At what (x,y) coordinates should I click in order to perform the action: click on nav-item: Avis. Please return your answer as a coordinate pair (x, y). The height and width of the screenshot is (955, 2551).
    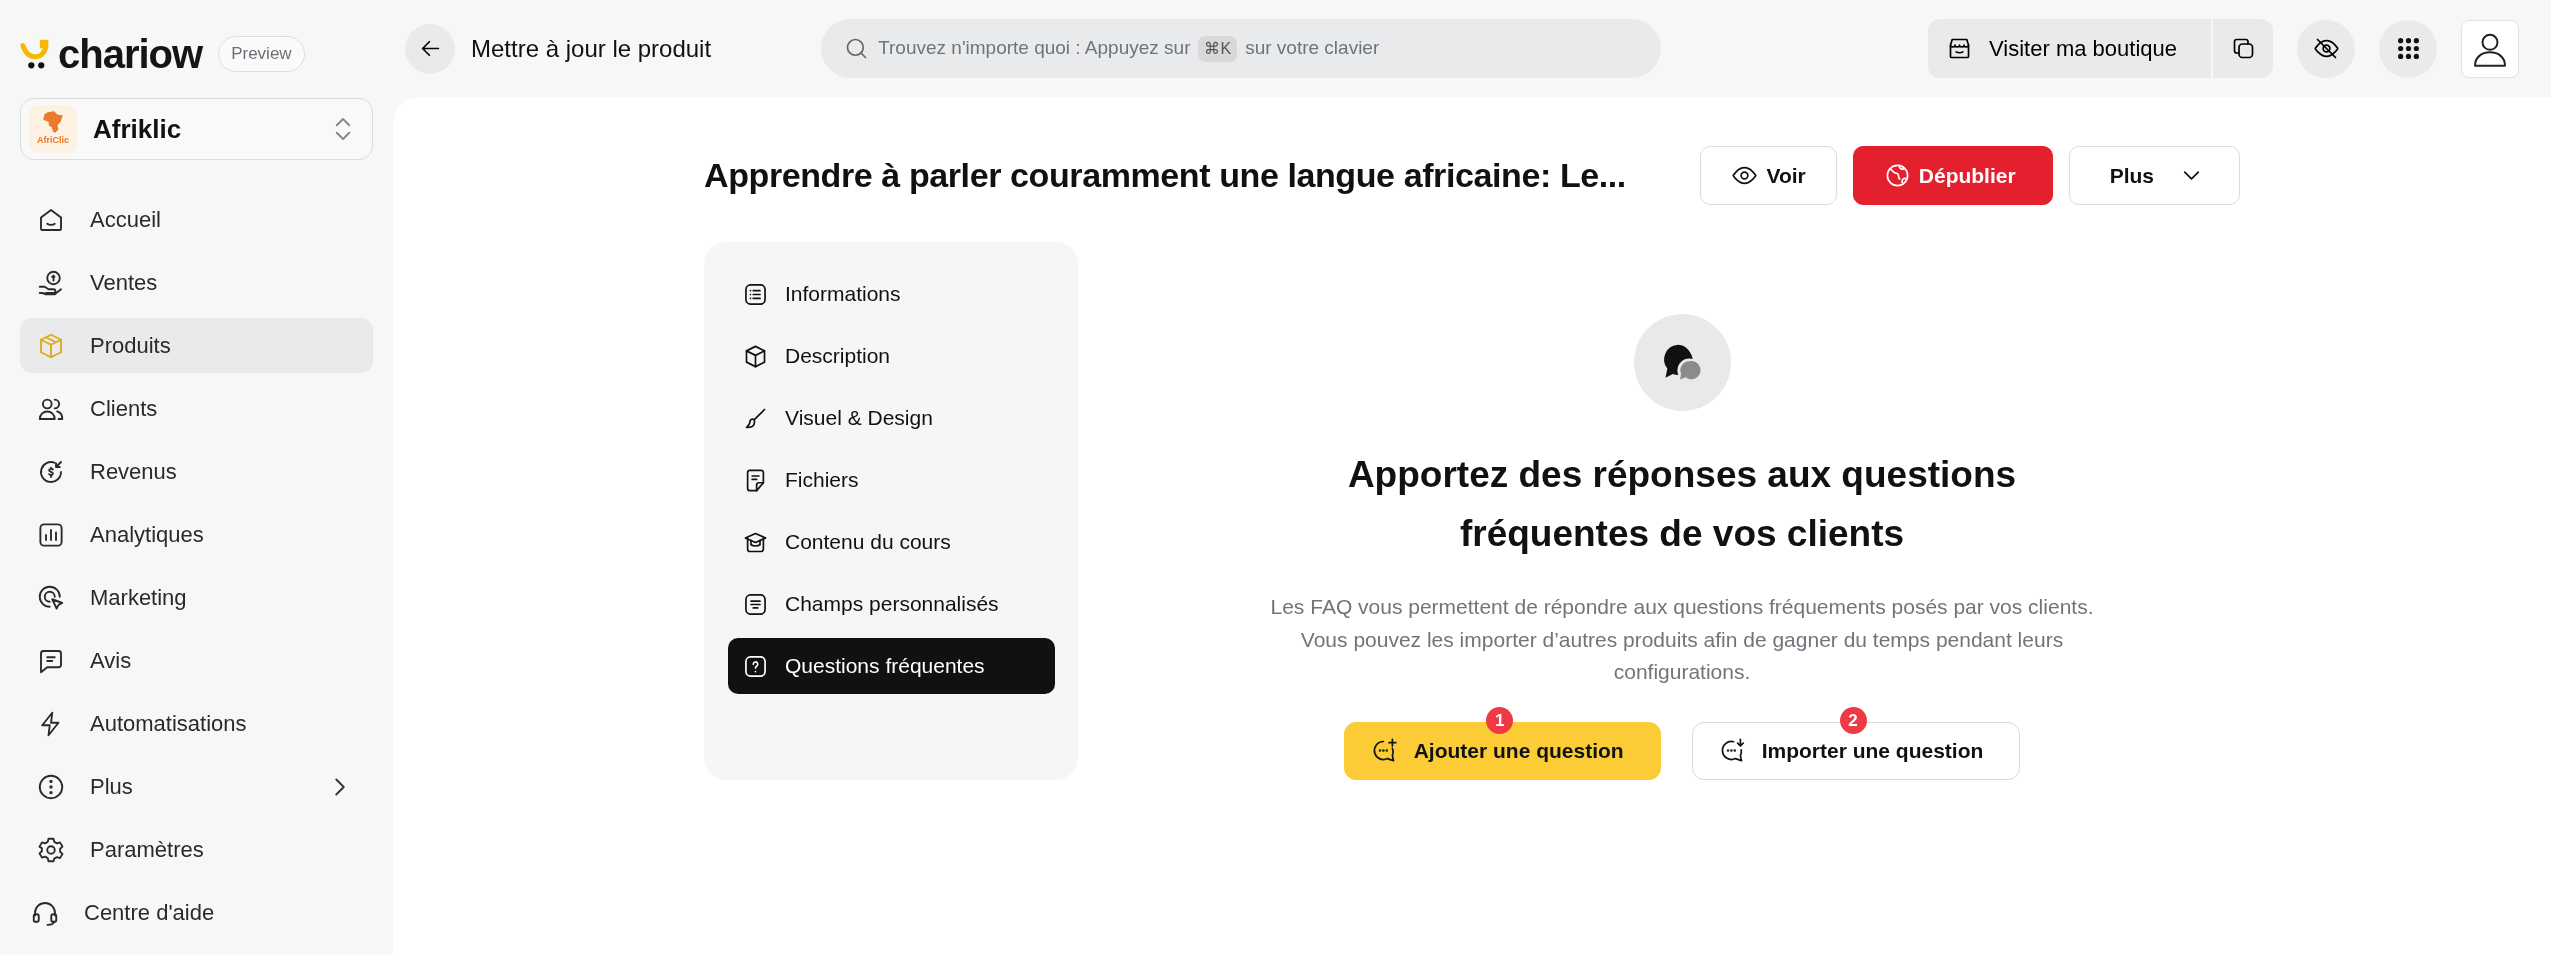
    Looking at the image, I should click on (196, 660).